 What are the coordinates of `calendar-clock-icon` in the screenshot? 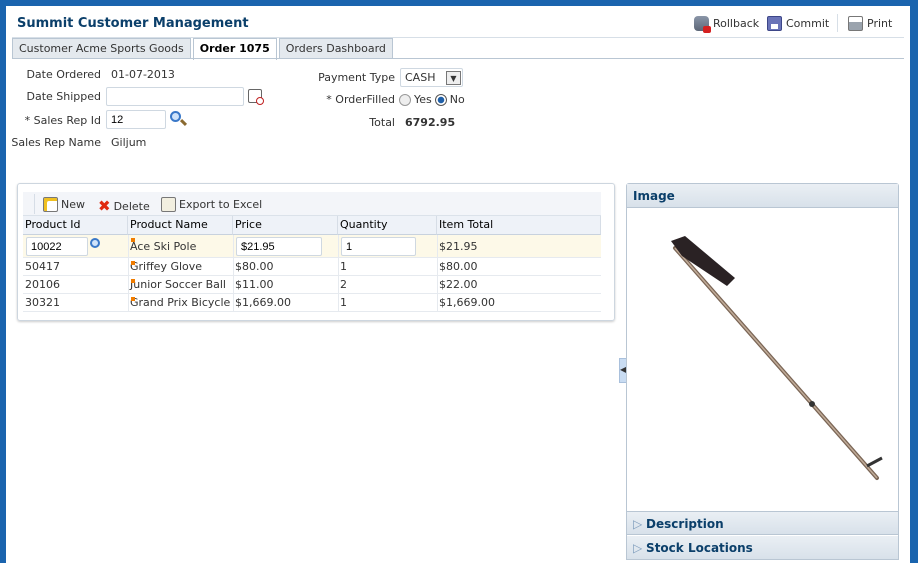 It's located at (256, 97).